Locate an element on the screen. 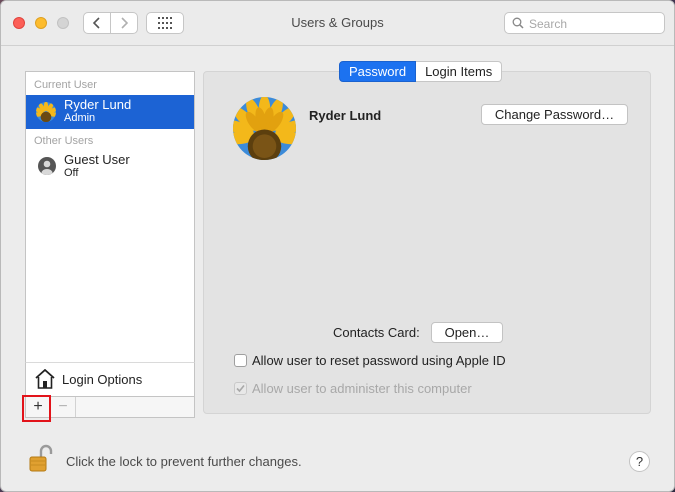 This screenshot has width=675, height=492. current-user-section-label: Current User is located at coordinates (65, 85).